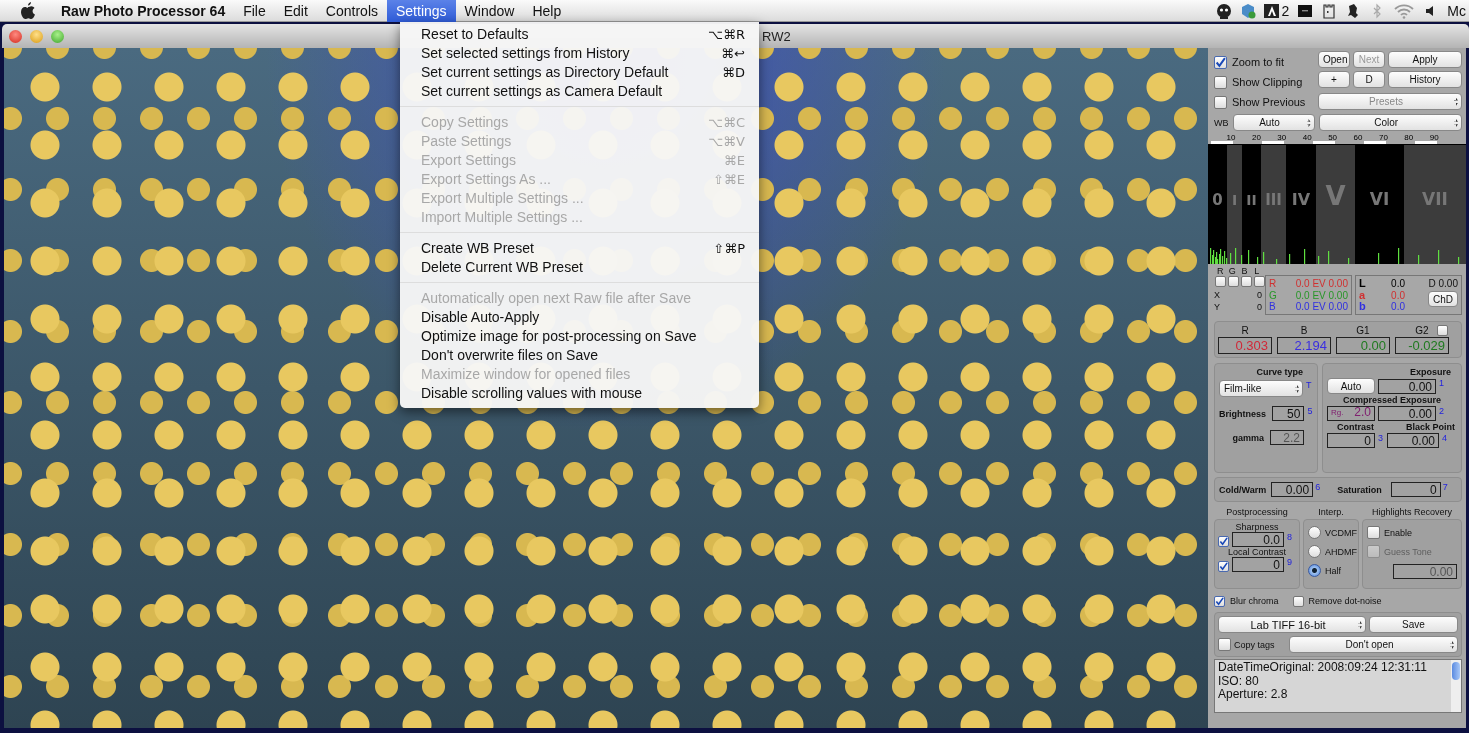 This screenshot has width=1469, height=733. I want to click on tower-icon, so click(1329, 10).